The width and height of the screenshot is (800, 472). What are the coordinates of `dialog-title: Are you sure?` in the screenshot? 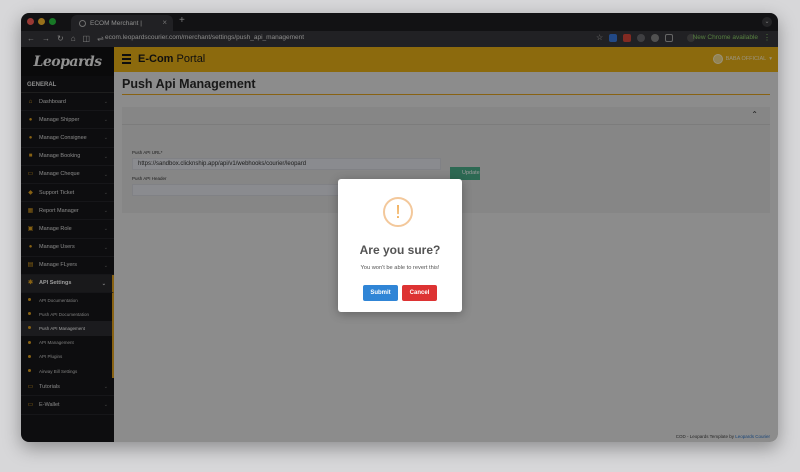 It's located at (400, 250).